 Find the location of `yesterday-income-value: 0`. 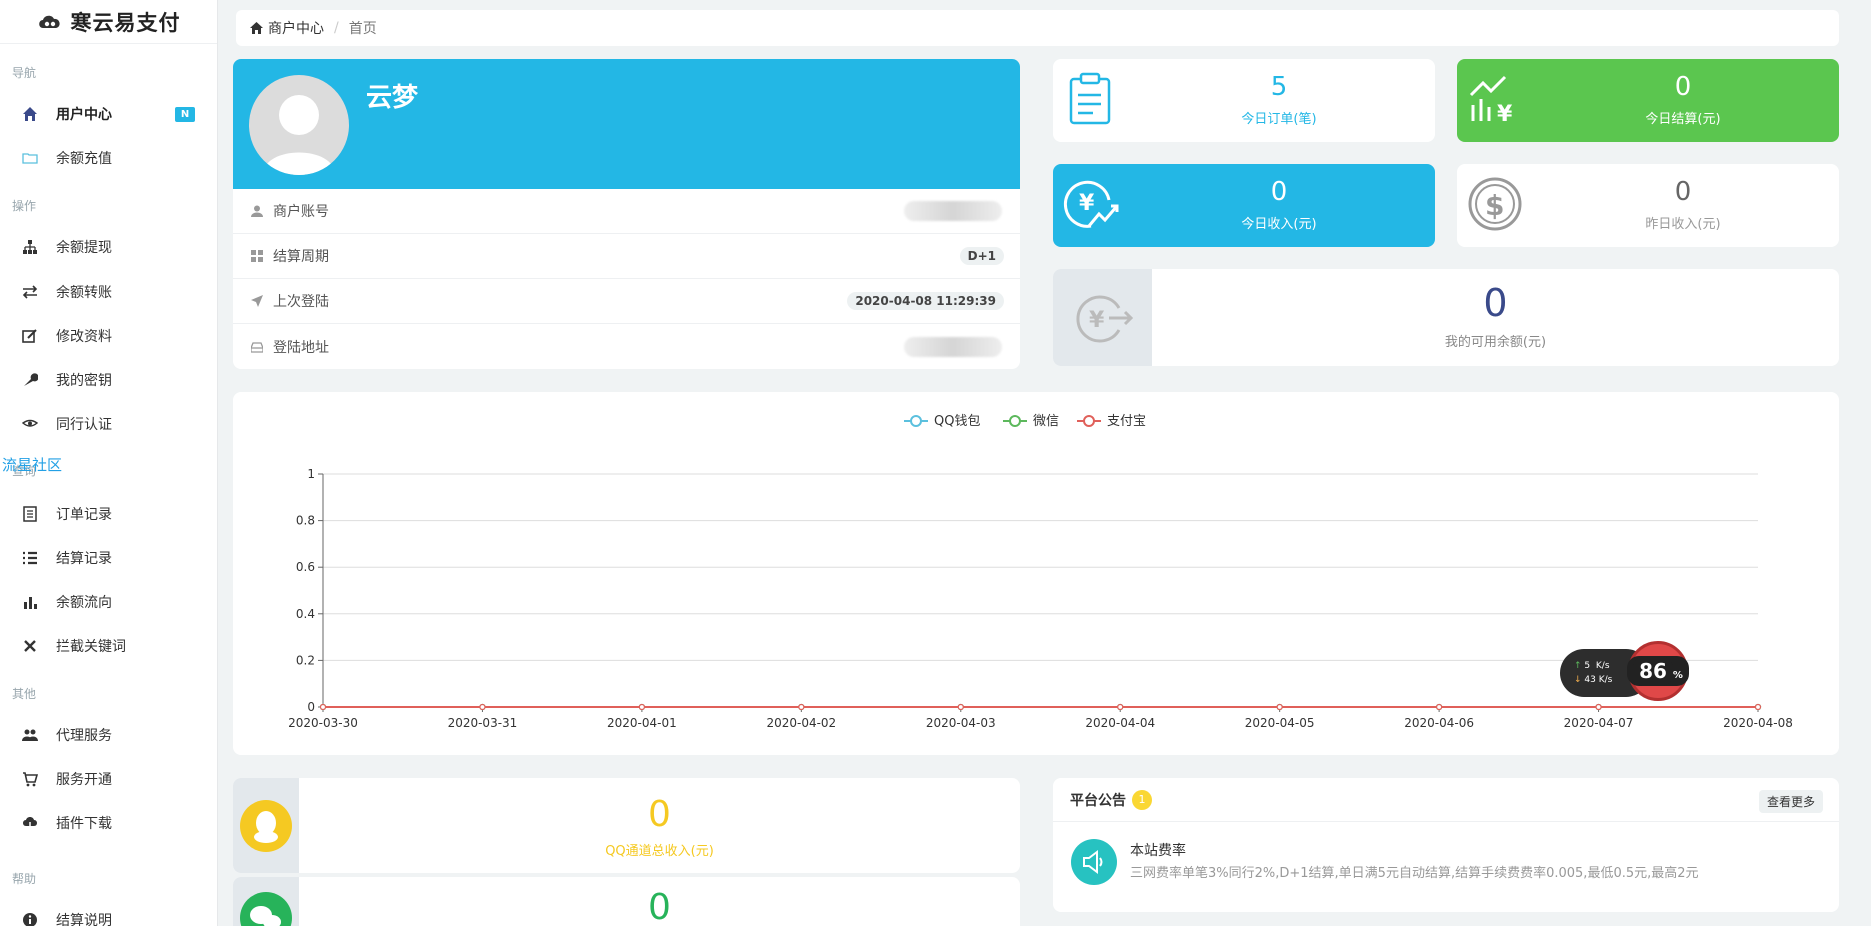

yesterday-income-value: 0 is located at coordinates (1683, 192).